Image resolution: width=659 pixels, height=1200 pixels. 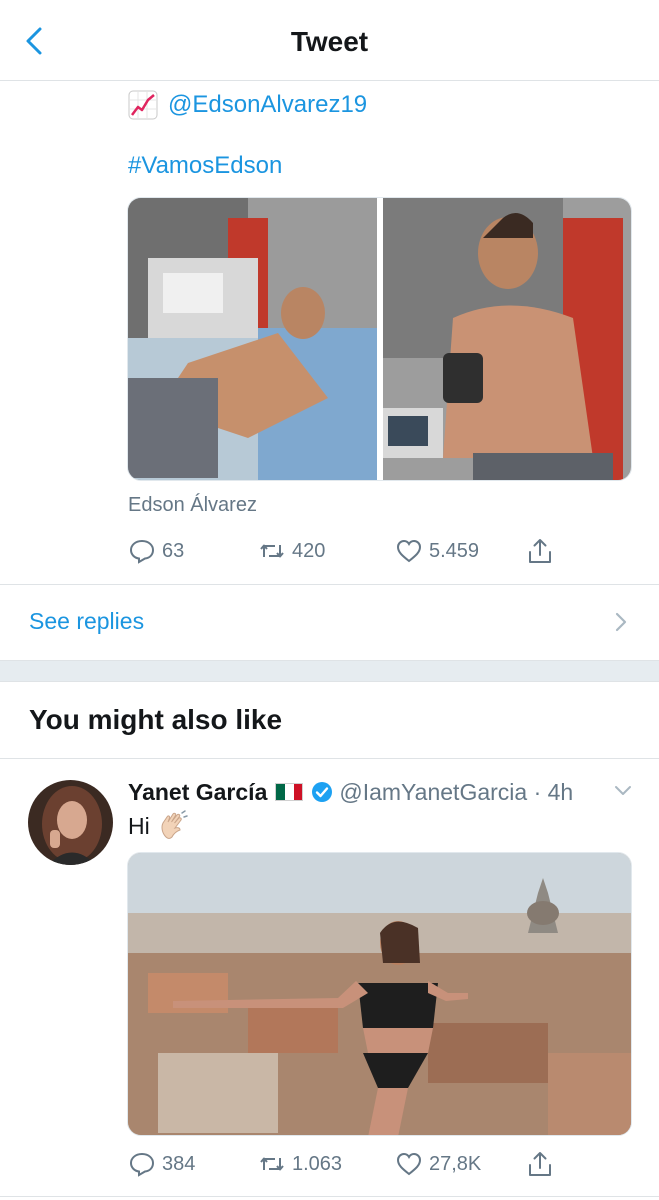 I want to click on verified-badge-icon, so click(x=322, y=792).